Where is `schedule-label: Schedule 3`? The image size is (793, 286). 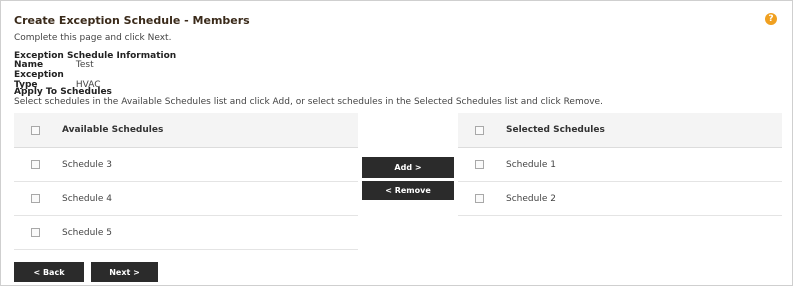
schedule-label: Schedule 3 is located at coordinates (87, 164).